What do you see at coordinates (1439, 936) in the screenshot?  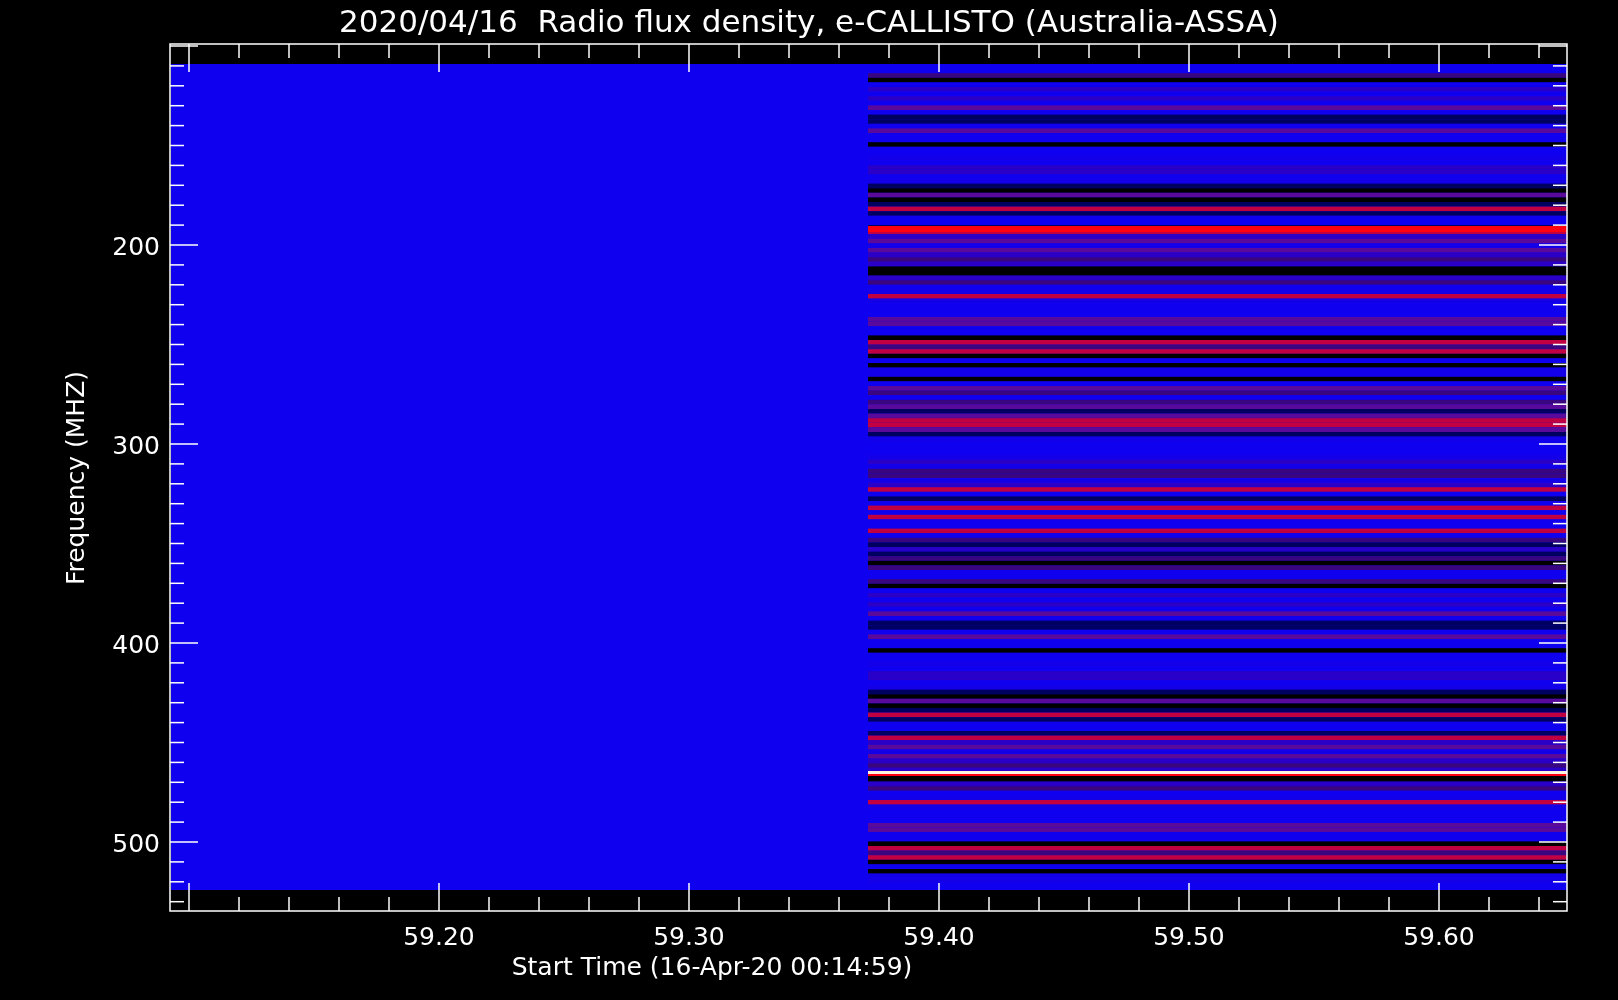 I see `x-tick-label: 59.60` at bounding box center [1439, 936].